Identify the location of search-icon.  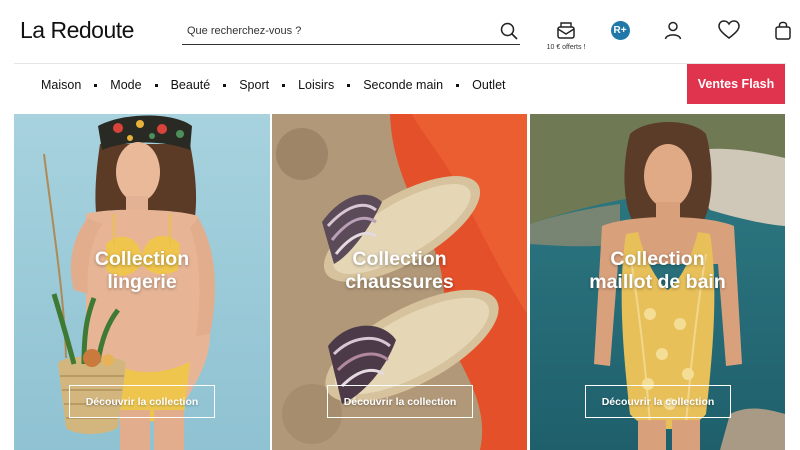
(509, 31).